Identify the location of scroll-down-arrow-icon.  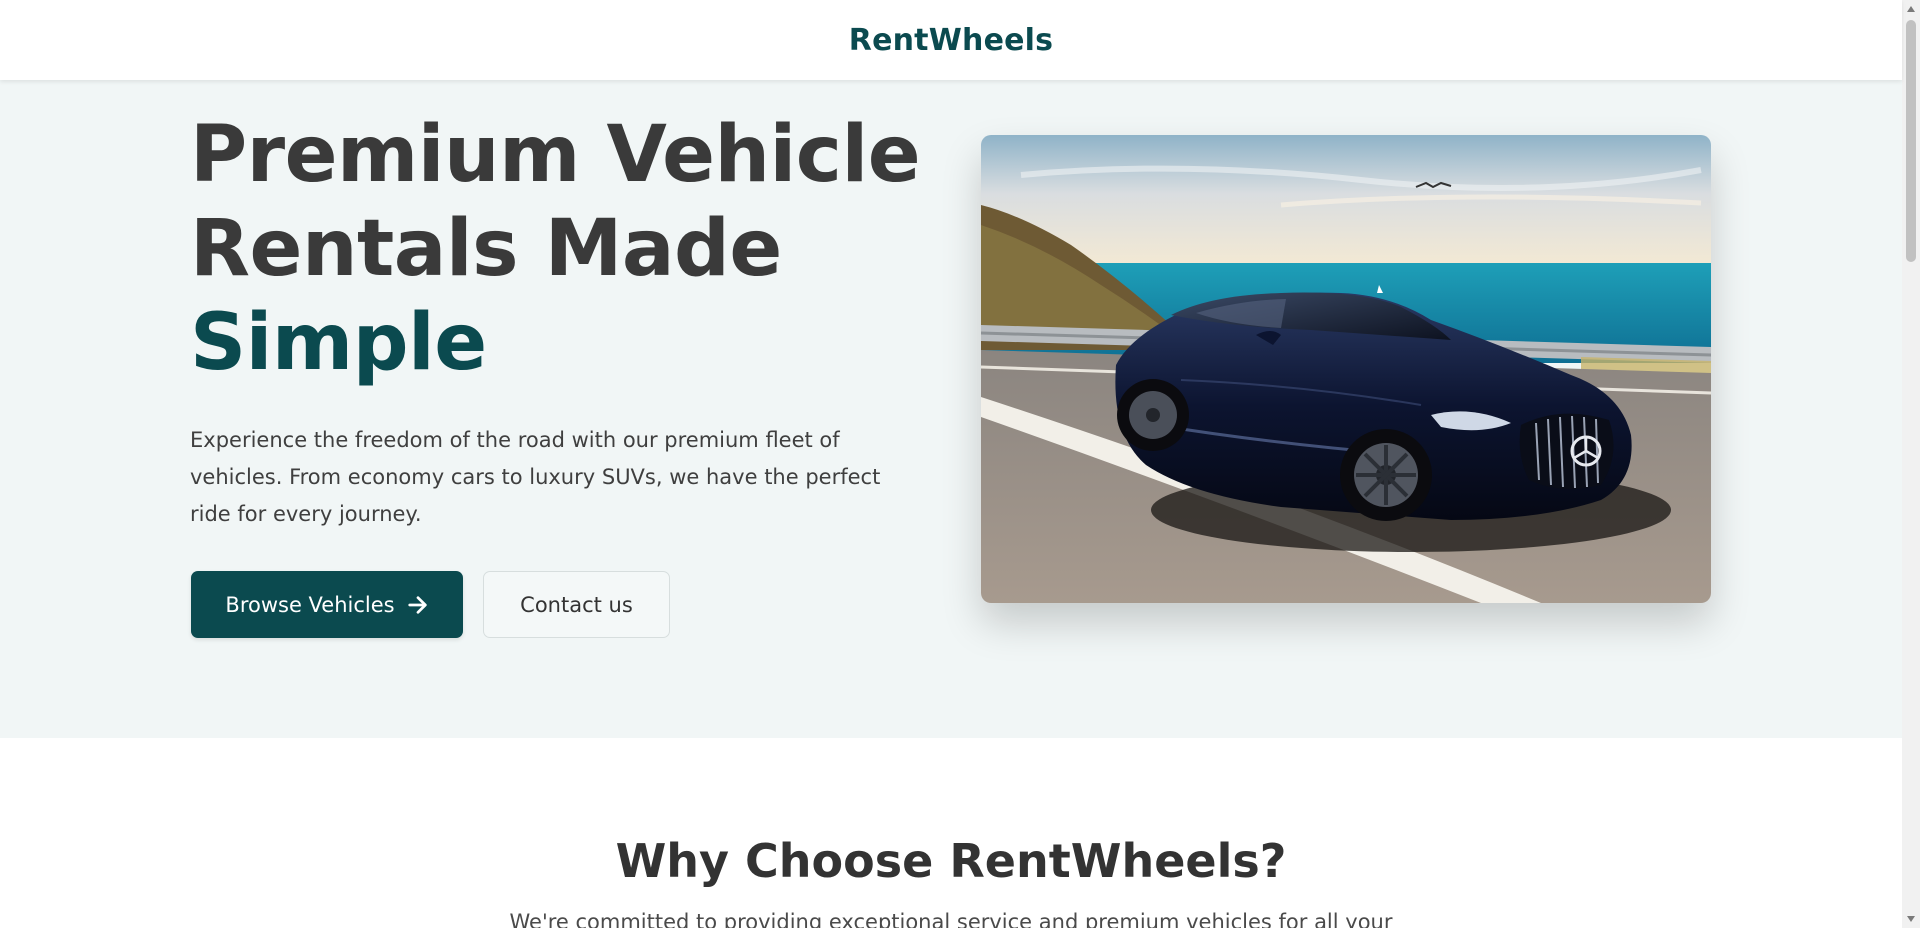
(1911, 919).